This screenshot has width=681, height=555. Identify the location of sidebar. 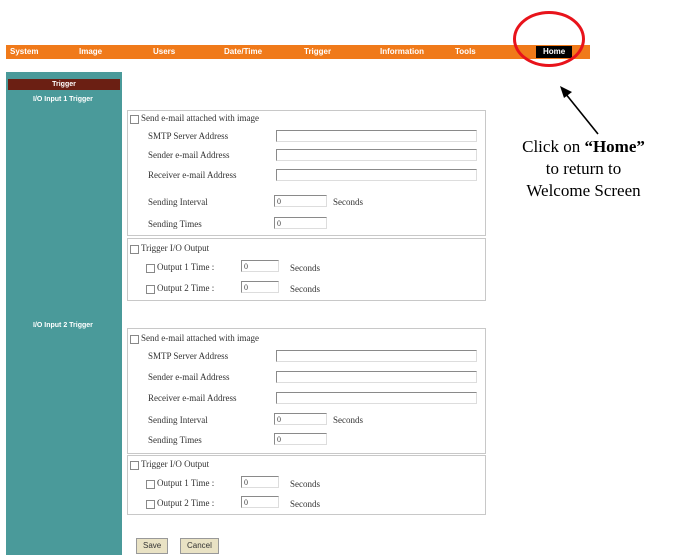
(64, 313).